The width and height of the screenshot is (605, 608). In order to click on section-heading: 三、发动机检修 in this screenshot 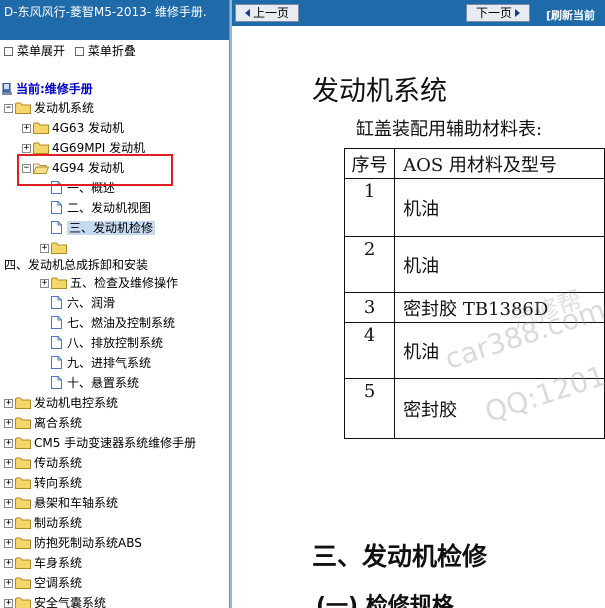, I will do `click(400, 556)`.